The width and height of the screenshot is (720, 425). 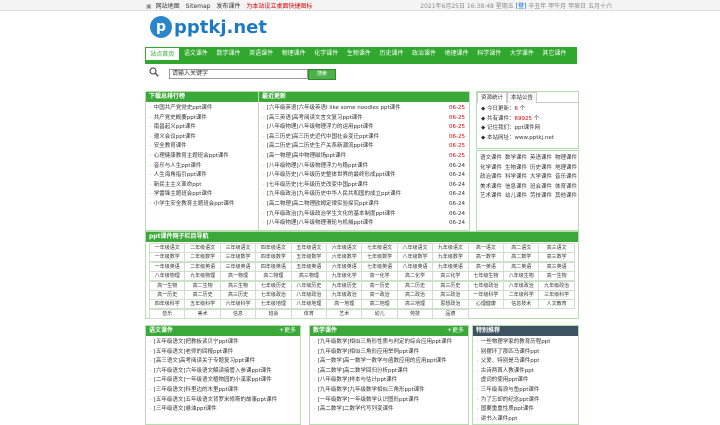 What do you see at coordinates (491, 168) in the screenshot?
I see `category-tag: 化学课件` at bounding box center [491, 168].